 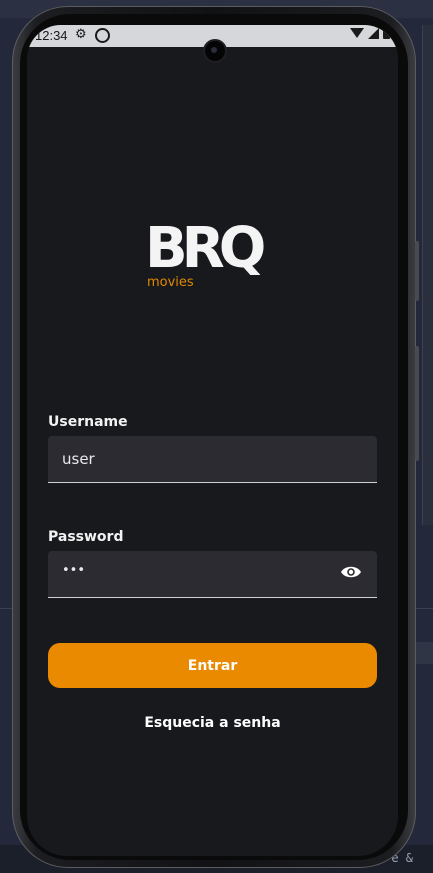 I want to click on gear-icon: ⚙, so click(x=81, y=34).